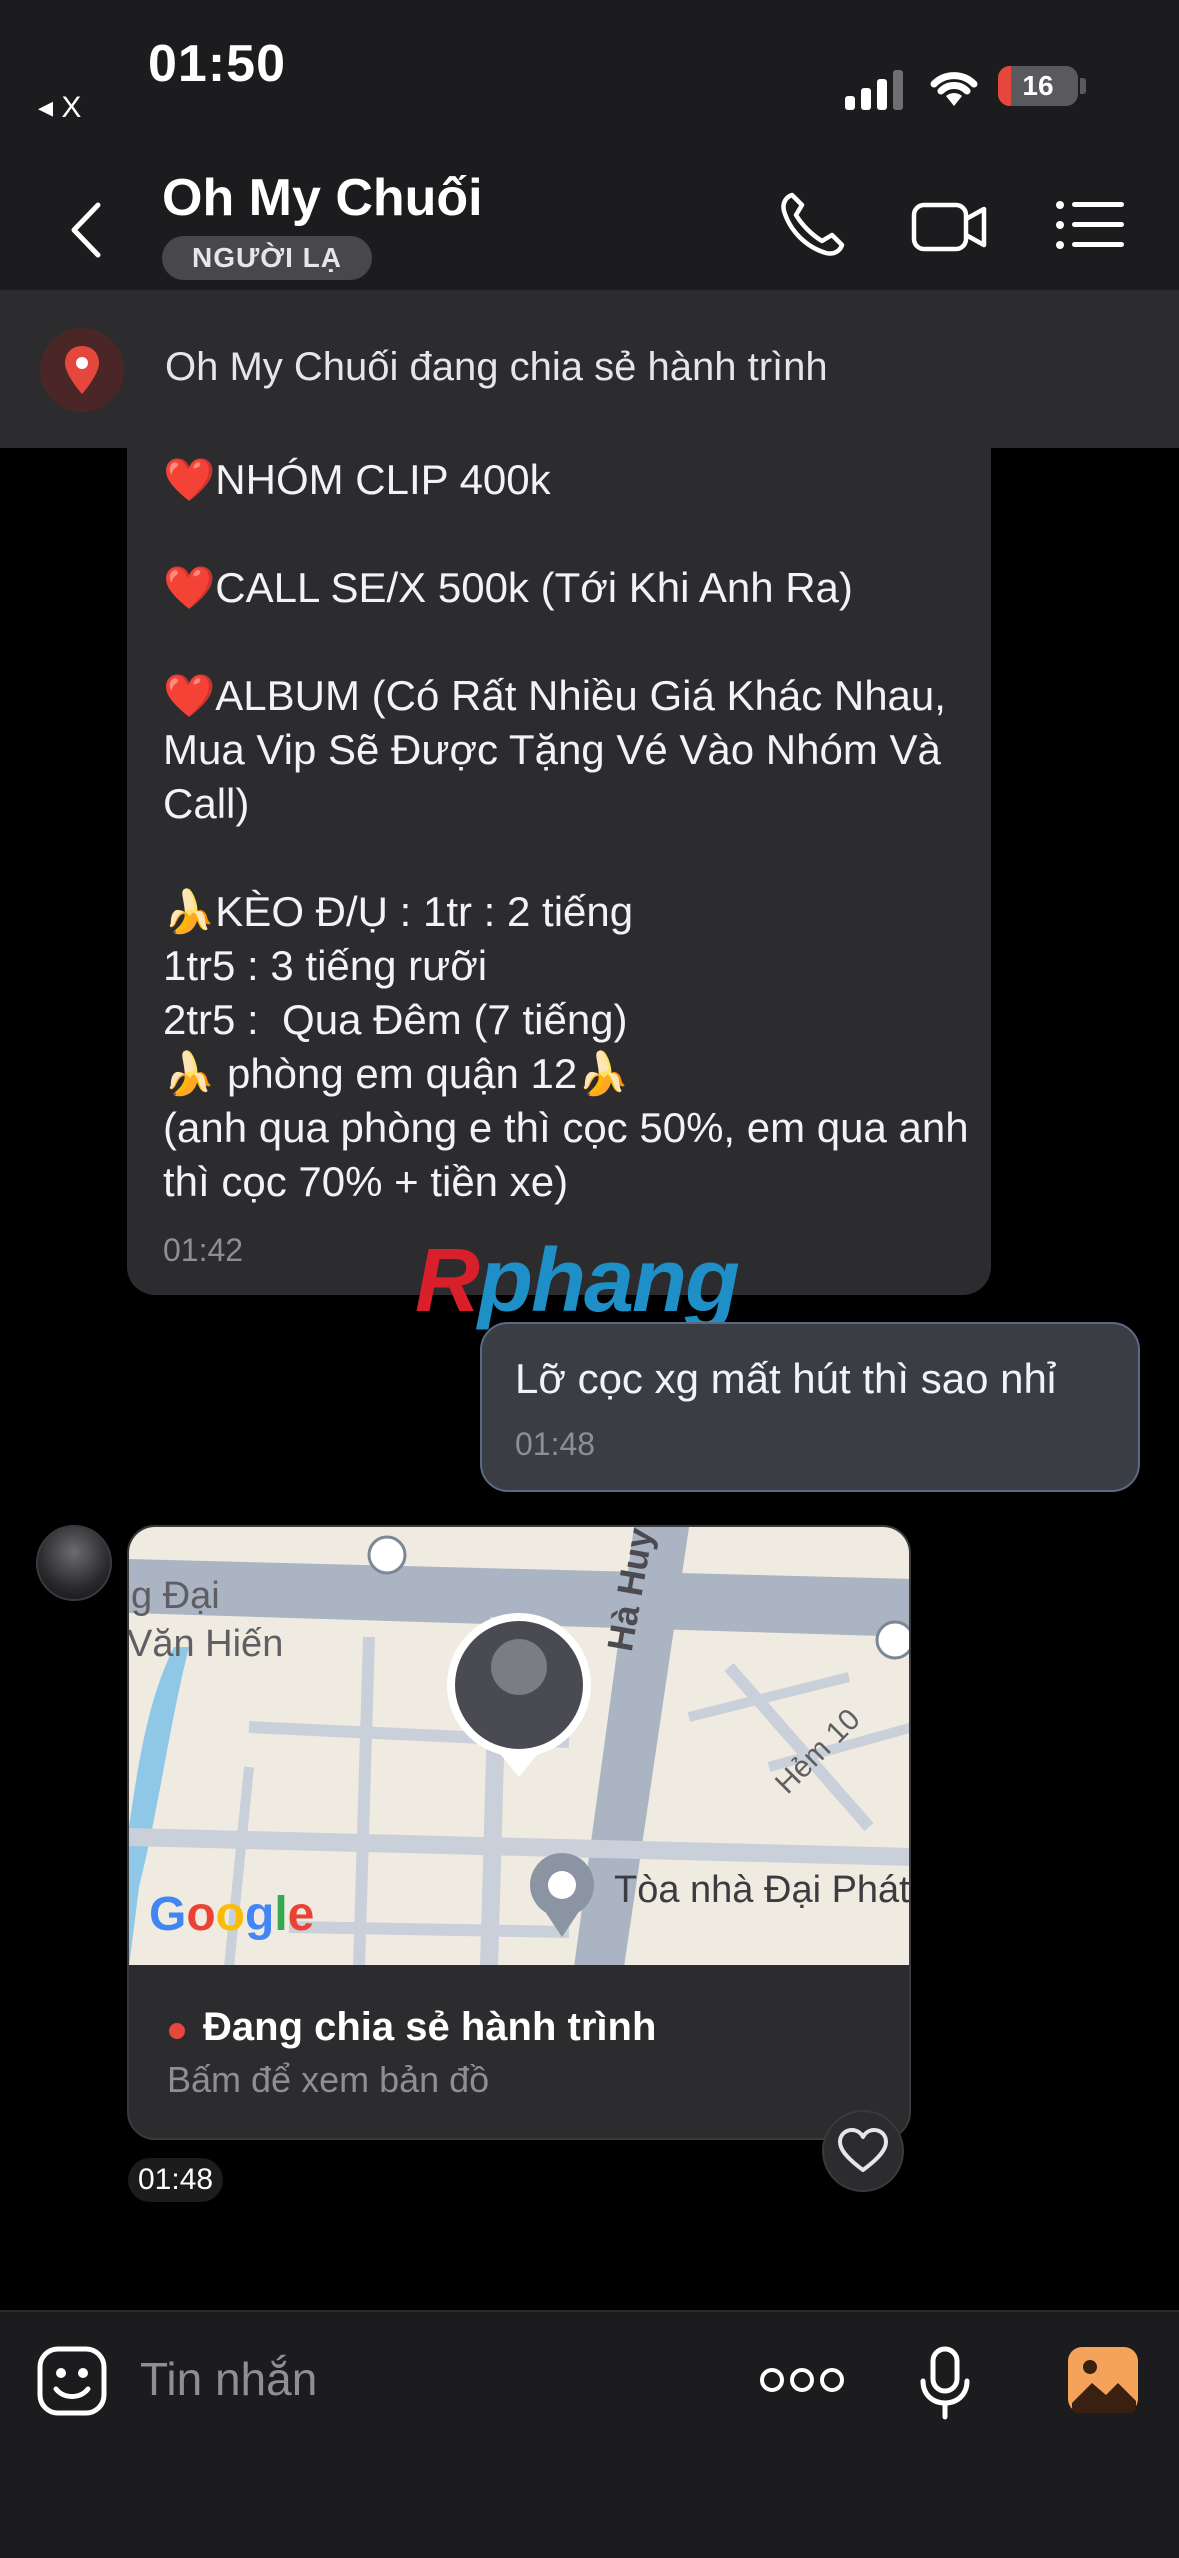  I want to click on battery-indicator: 16, so click(1038, 86).